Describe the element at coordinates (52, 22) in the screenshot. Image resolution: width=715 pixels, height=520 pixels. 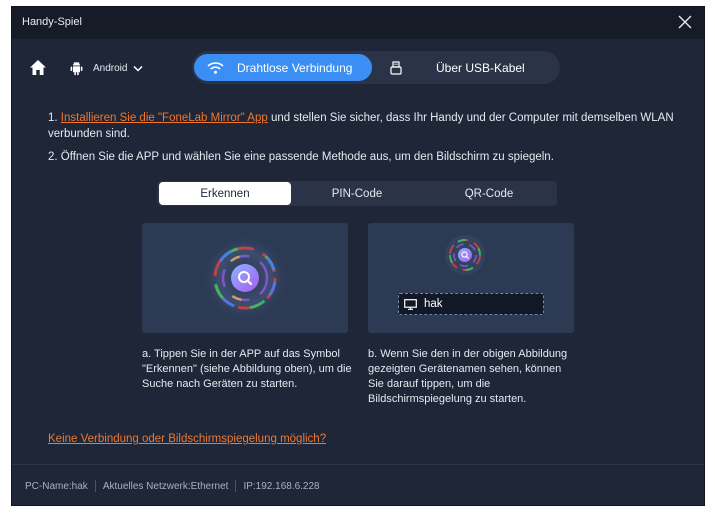
I see `window-title: Handy-Spiel` at that location.